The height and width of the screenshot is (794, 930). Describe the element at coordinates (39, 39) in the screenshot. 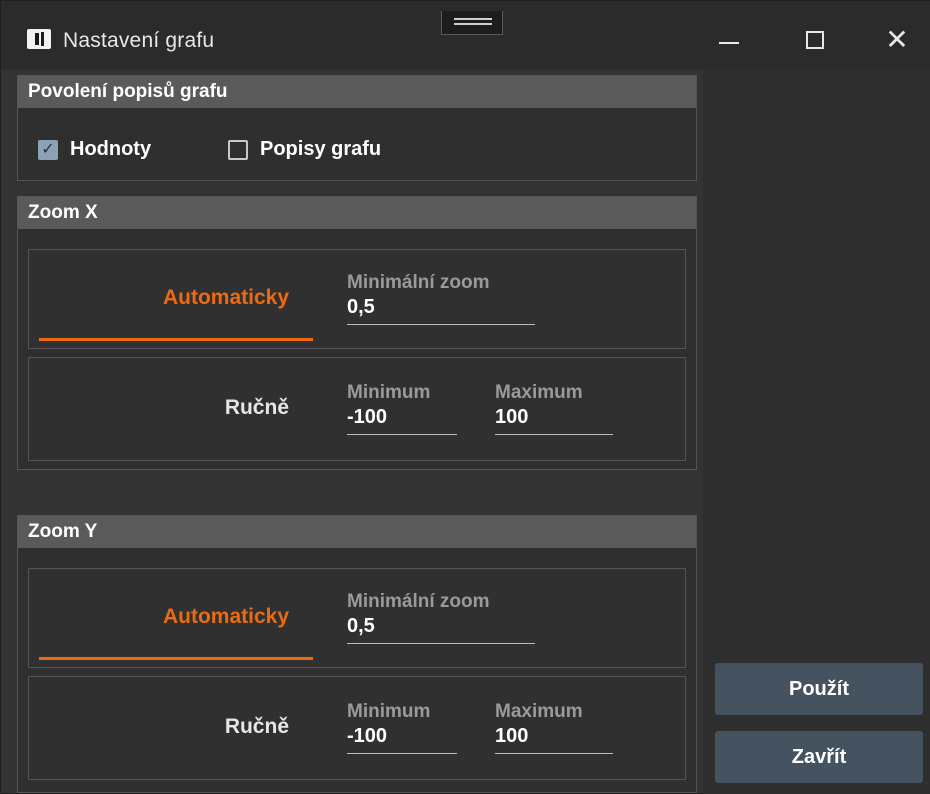

I see `app-chart-icon` at that location.